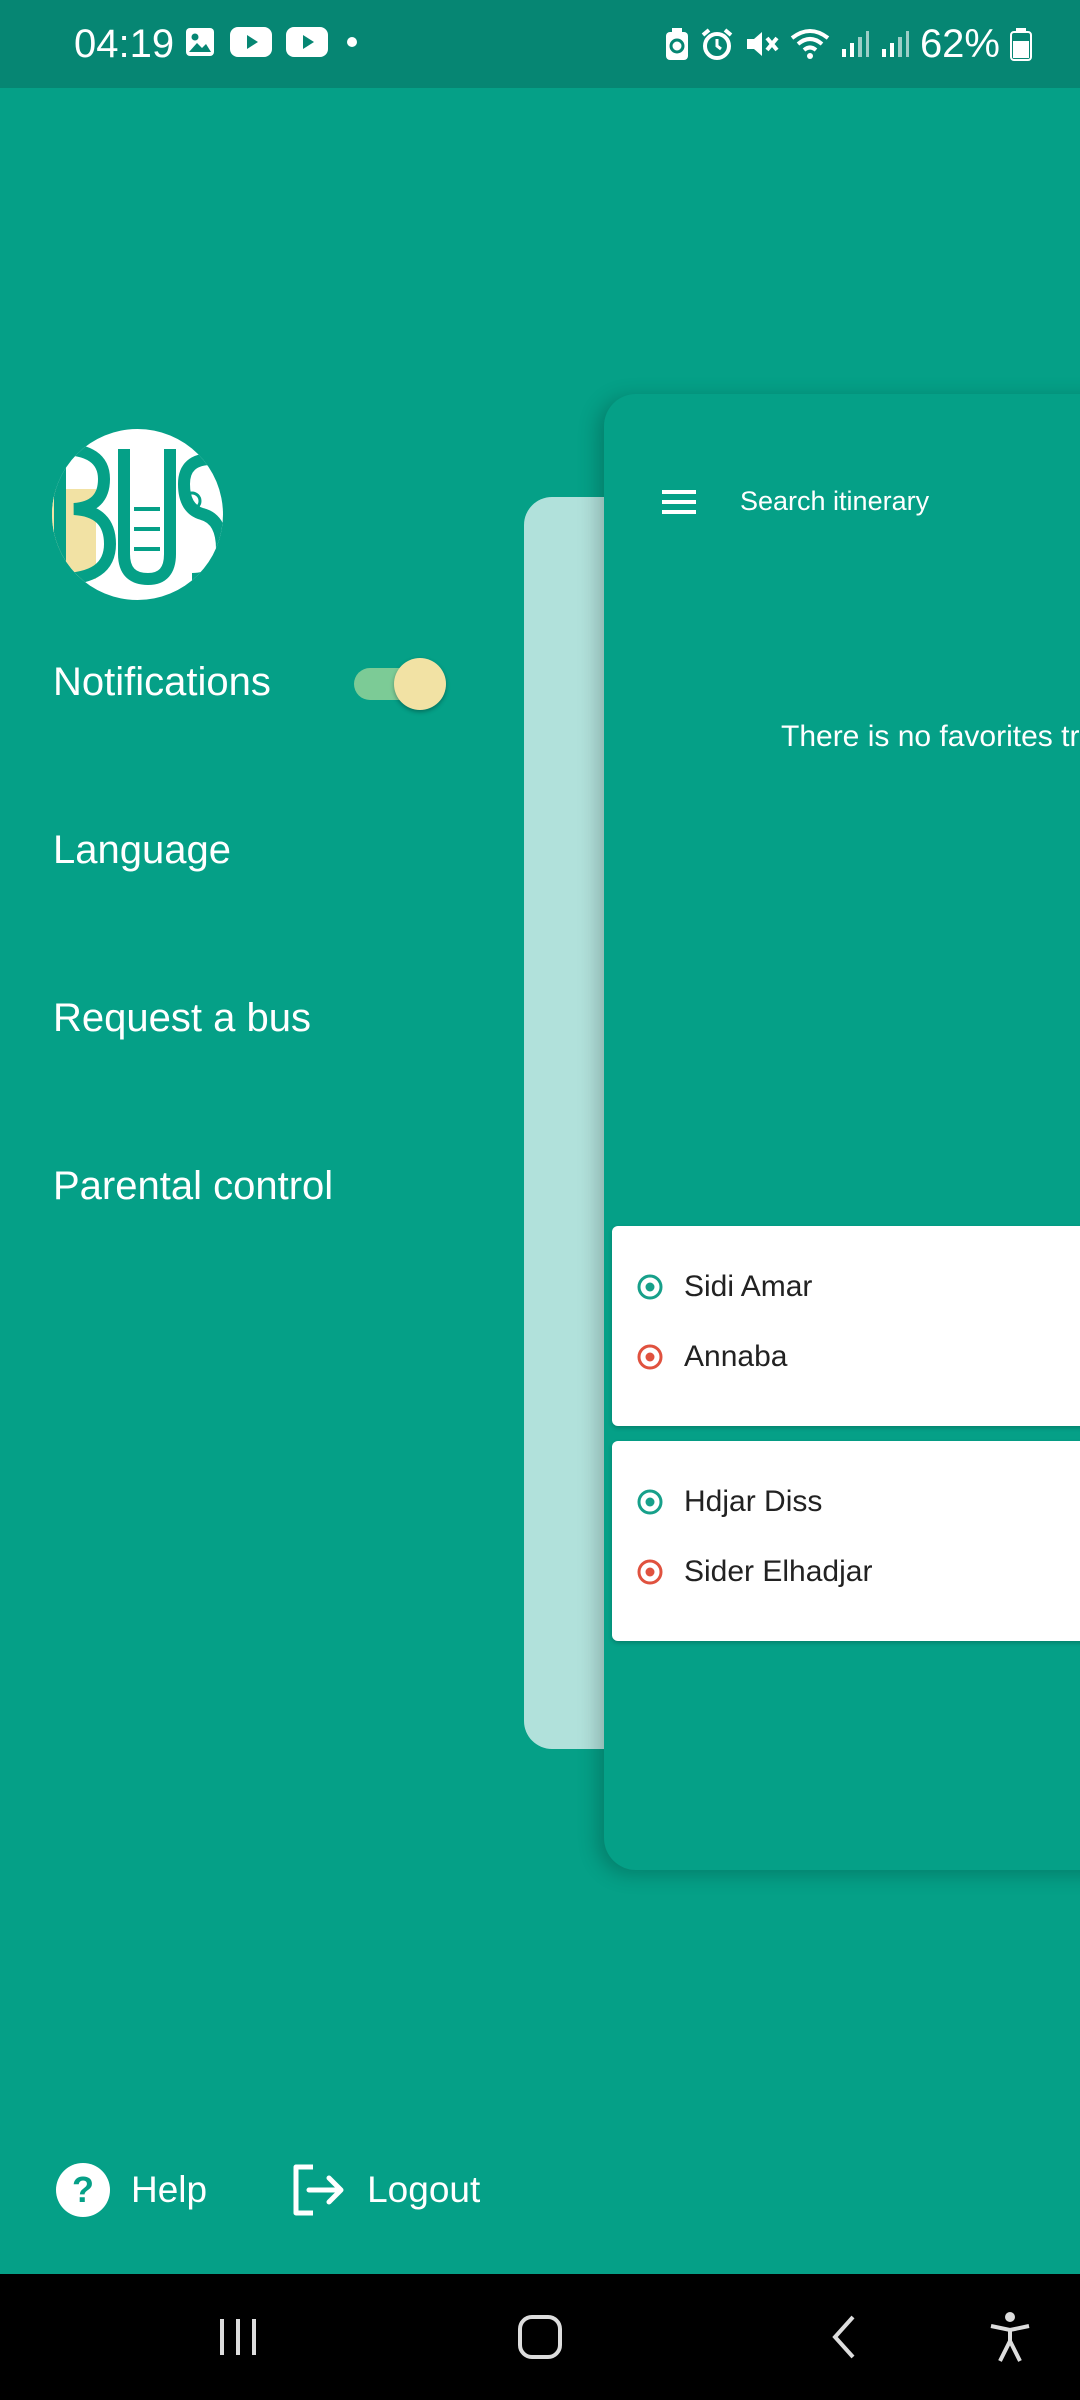  I want to click on route-card: Sidi Amar Annaba, so click(846, 1326).